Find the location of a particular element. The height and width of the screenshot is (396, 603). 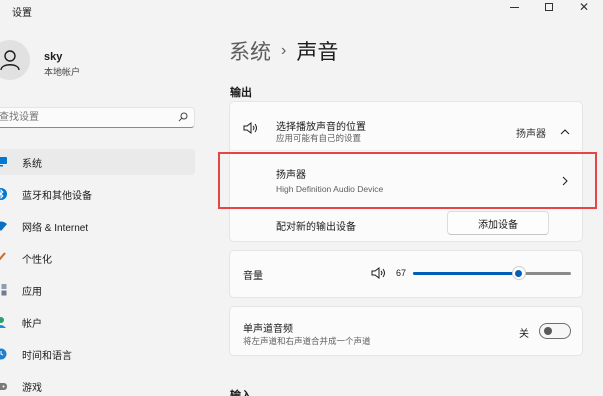

window-title: 设置 is located at coordinates (22, 13).